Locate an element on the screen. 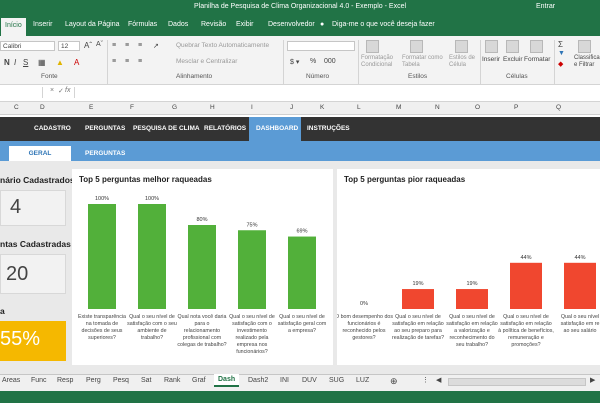 This screenshot has width=600, height=403. nav-perguntas: PERGUNTAS is located at coordinates (105, 128).